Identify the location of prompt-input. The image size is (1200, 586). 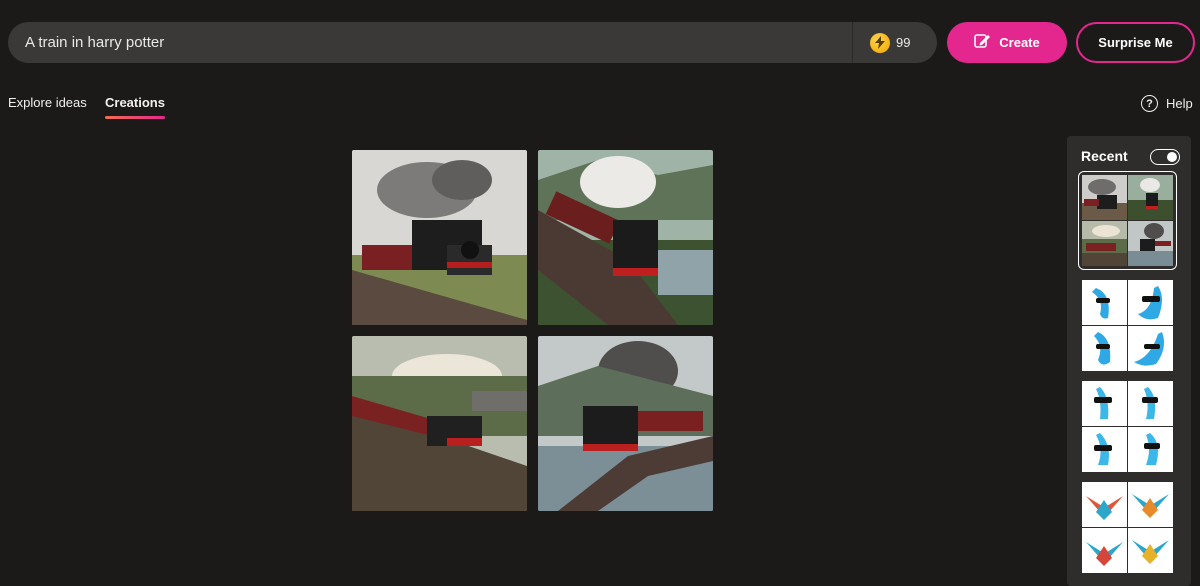
(435, 42).